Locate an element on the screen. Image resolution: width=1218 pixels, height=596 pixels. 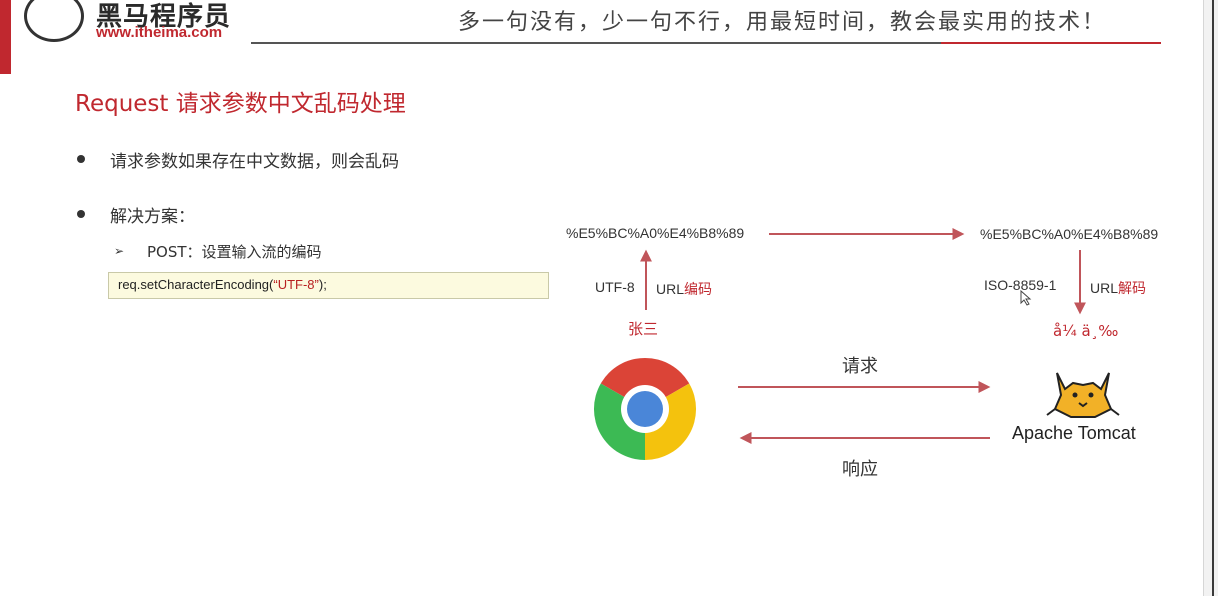
encode-label: URL编码 is located at coordinates (684, 289).